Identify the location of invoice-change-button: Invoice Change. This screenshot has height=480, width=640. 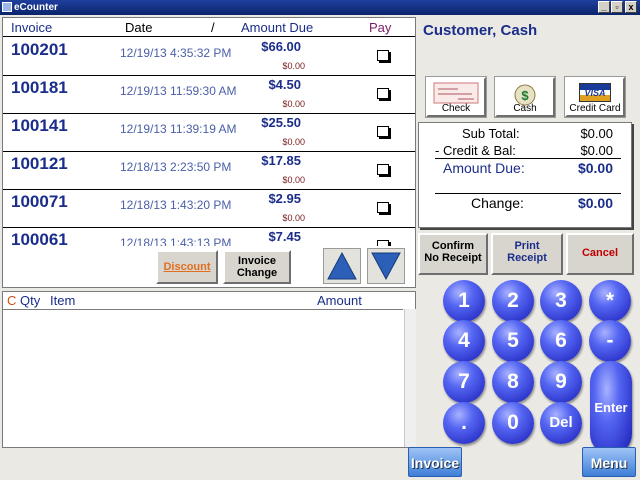
(257, 267).